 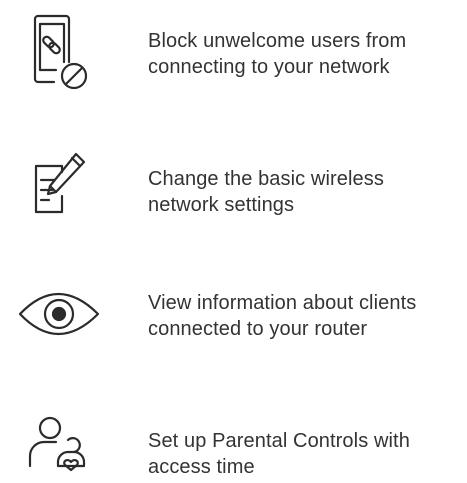 What do you see at coordinates (266, 179) in the screenshot?
I see `feature-text-line: Change the basic wireless` at bounding box center [266, 179].